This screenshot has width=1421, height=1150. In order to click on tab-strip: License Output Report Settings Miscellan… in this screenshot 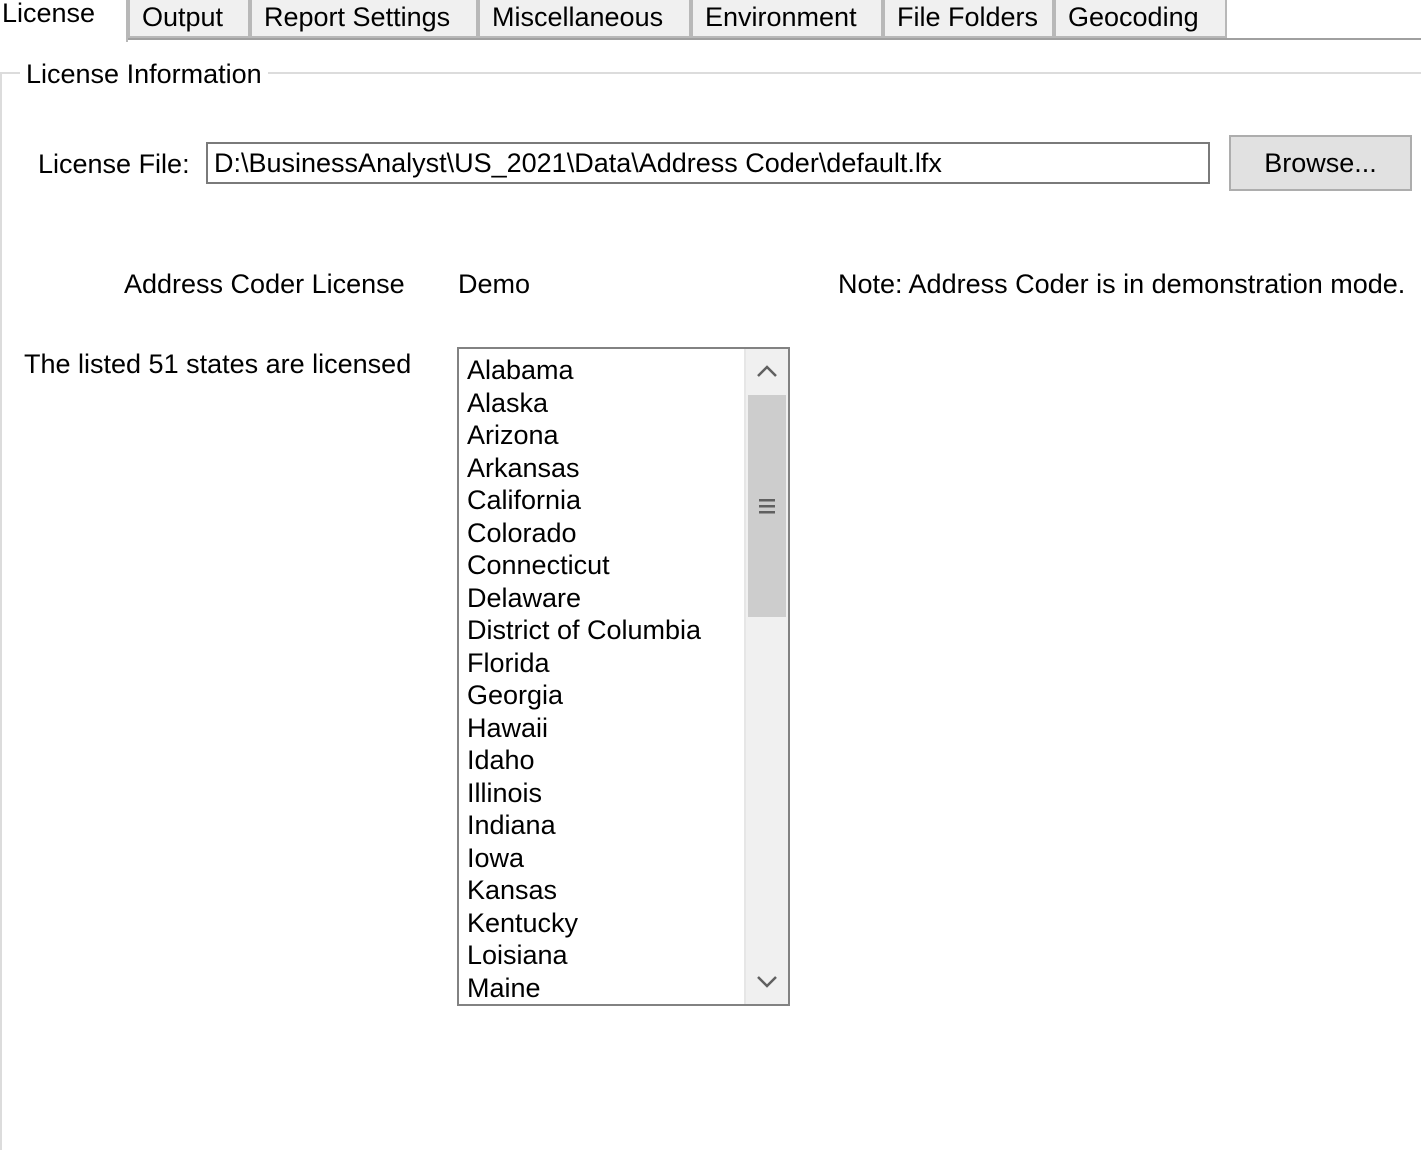, I will do `click(710, 21)`.